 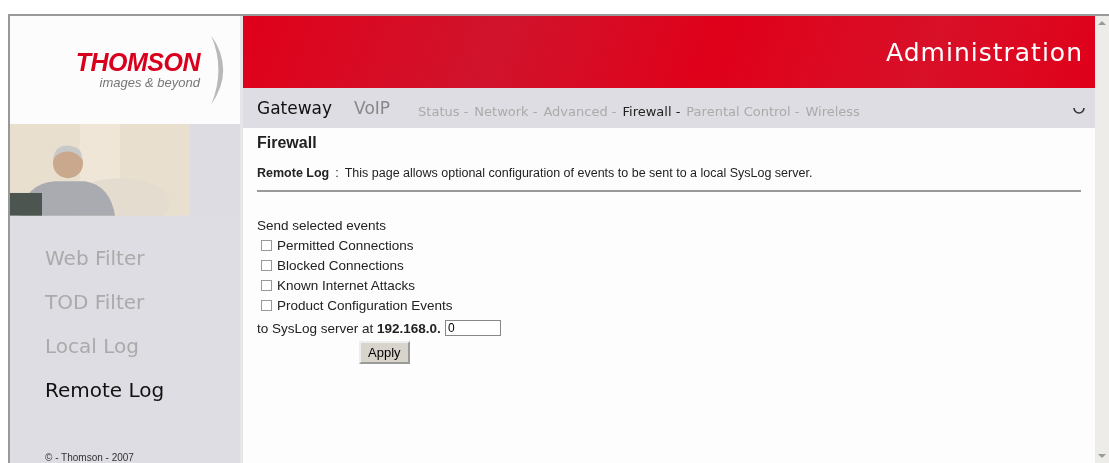 What do you see at coordinates (346, 285) in the screenshot?
I see `checkbox-label: Known Internet Attacks` at bounding box center [346, 285].